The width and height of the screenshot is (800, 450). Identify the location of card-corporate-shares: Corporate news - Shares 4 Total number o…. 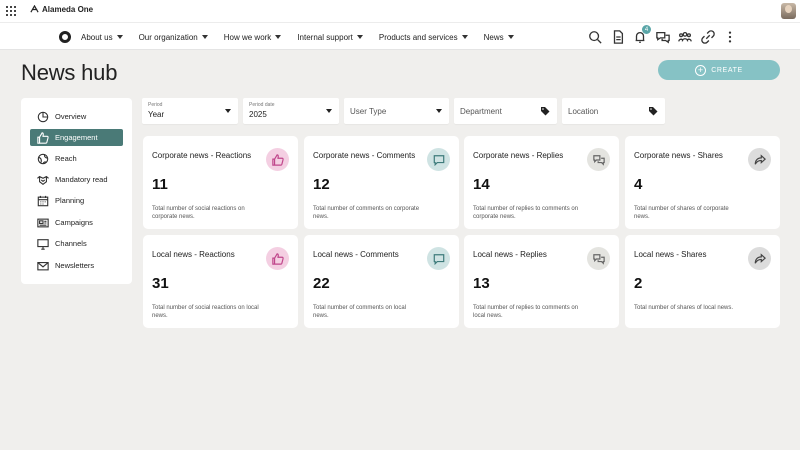
(702, 182).